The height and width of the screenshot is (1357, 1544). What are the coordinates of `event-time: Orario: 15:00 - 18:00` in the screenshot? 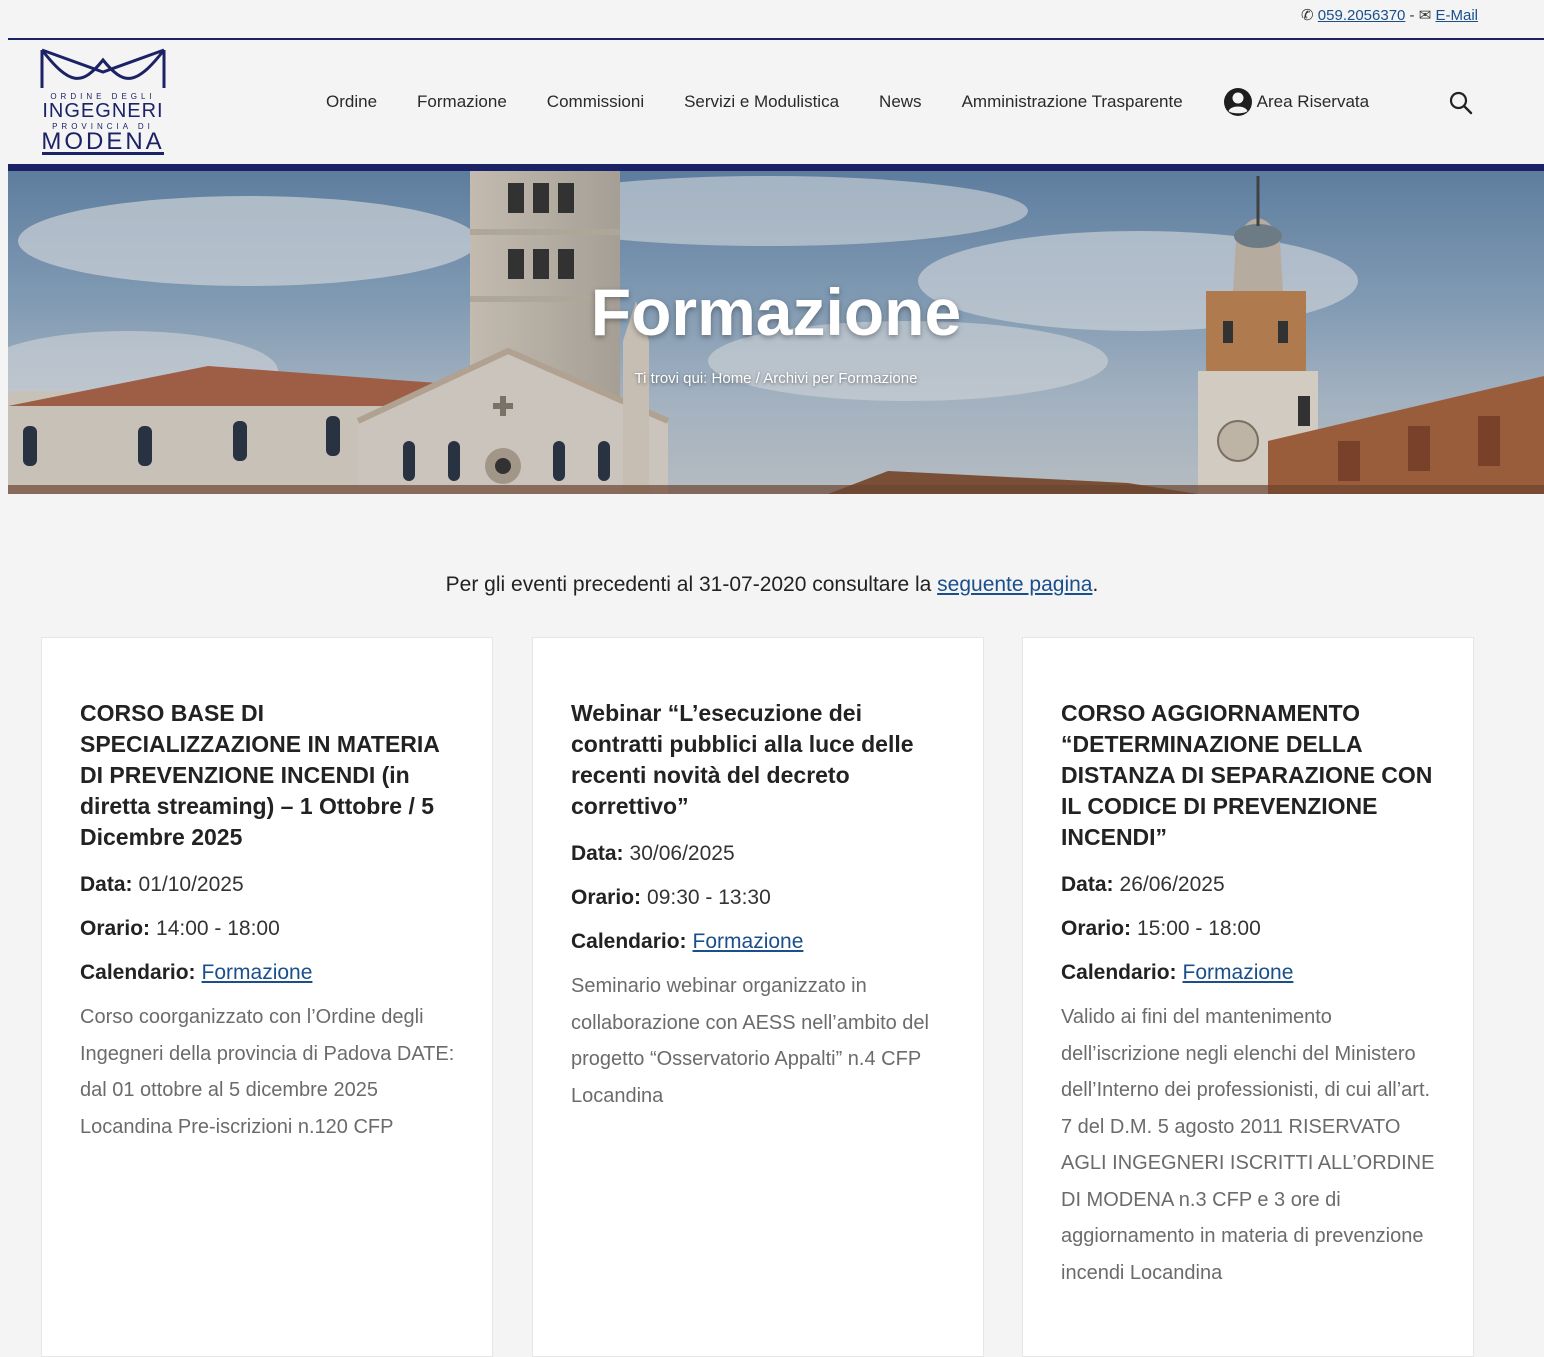 It's located at (1250, 929).